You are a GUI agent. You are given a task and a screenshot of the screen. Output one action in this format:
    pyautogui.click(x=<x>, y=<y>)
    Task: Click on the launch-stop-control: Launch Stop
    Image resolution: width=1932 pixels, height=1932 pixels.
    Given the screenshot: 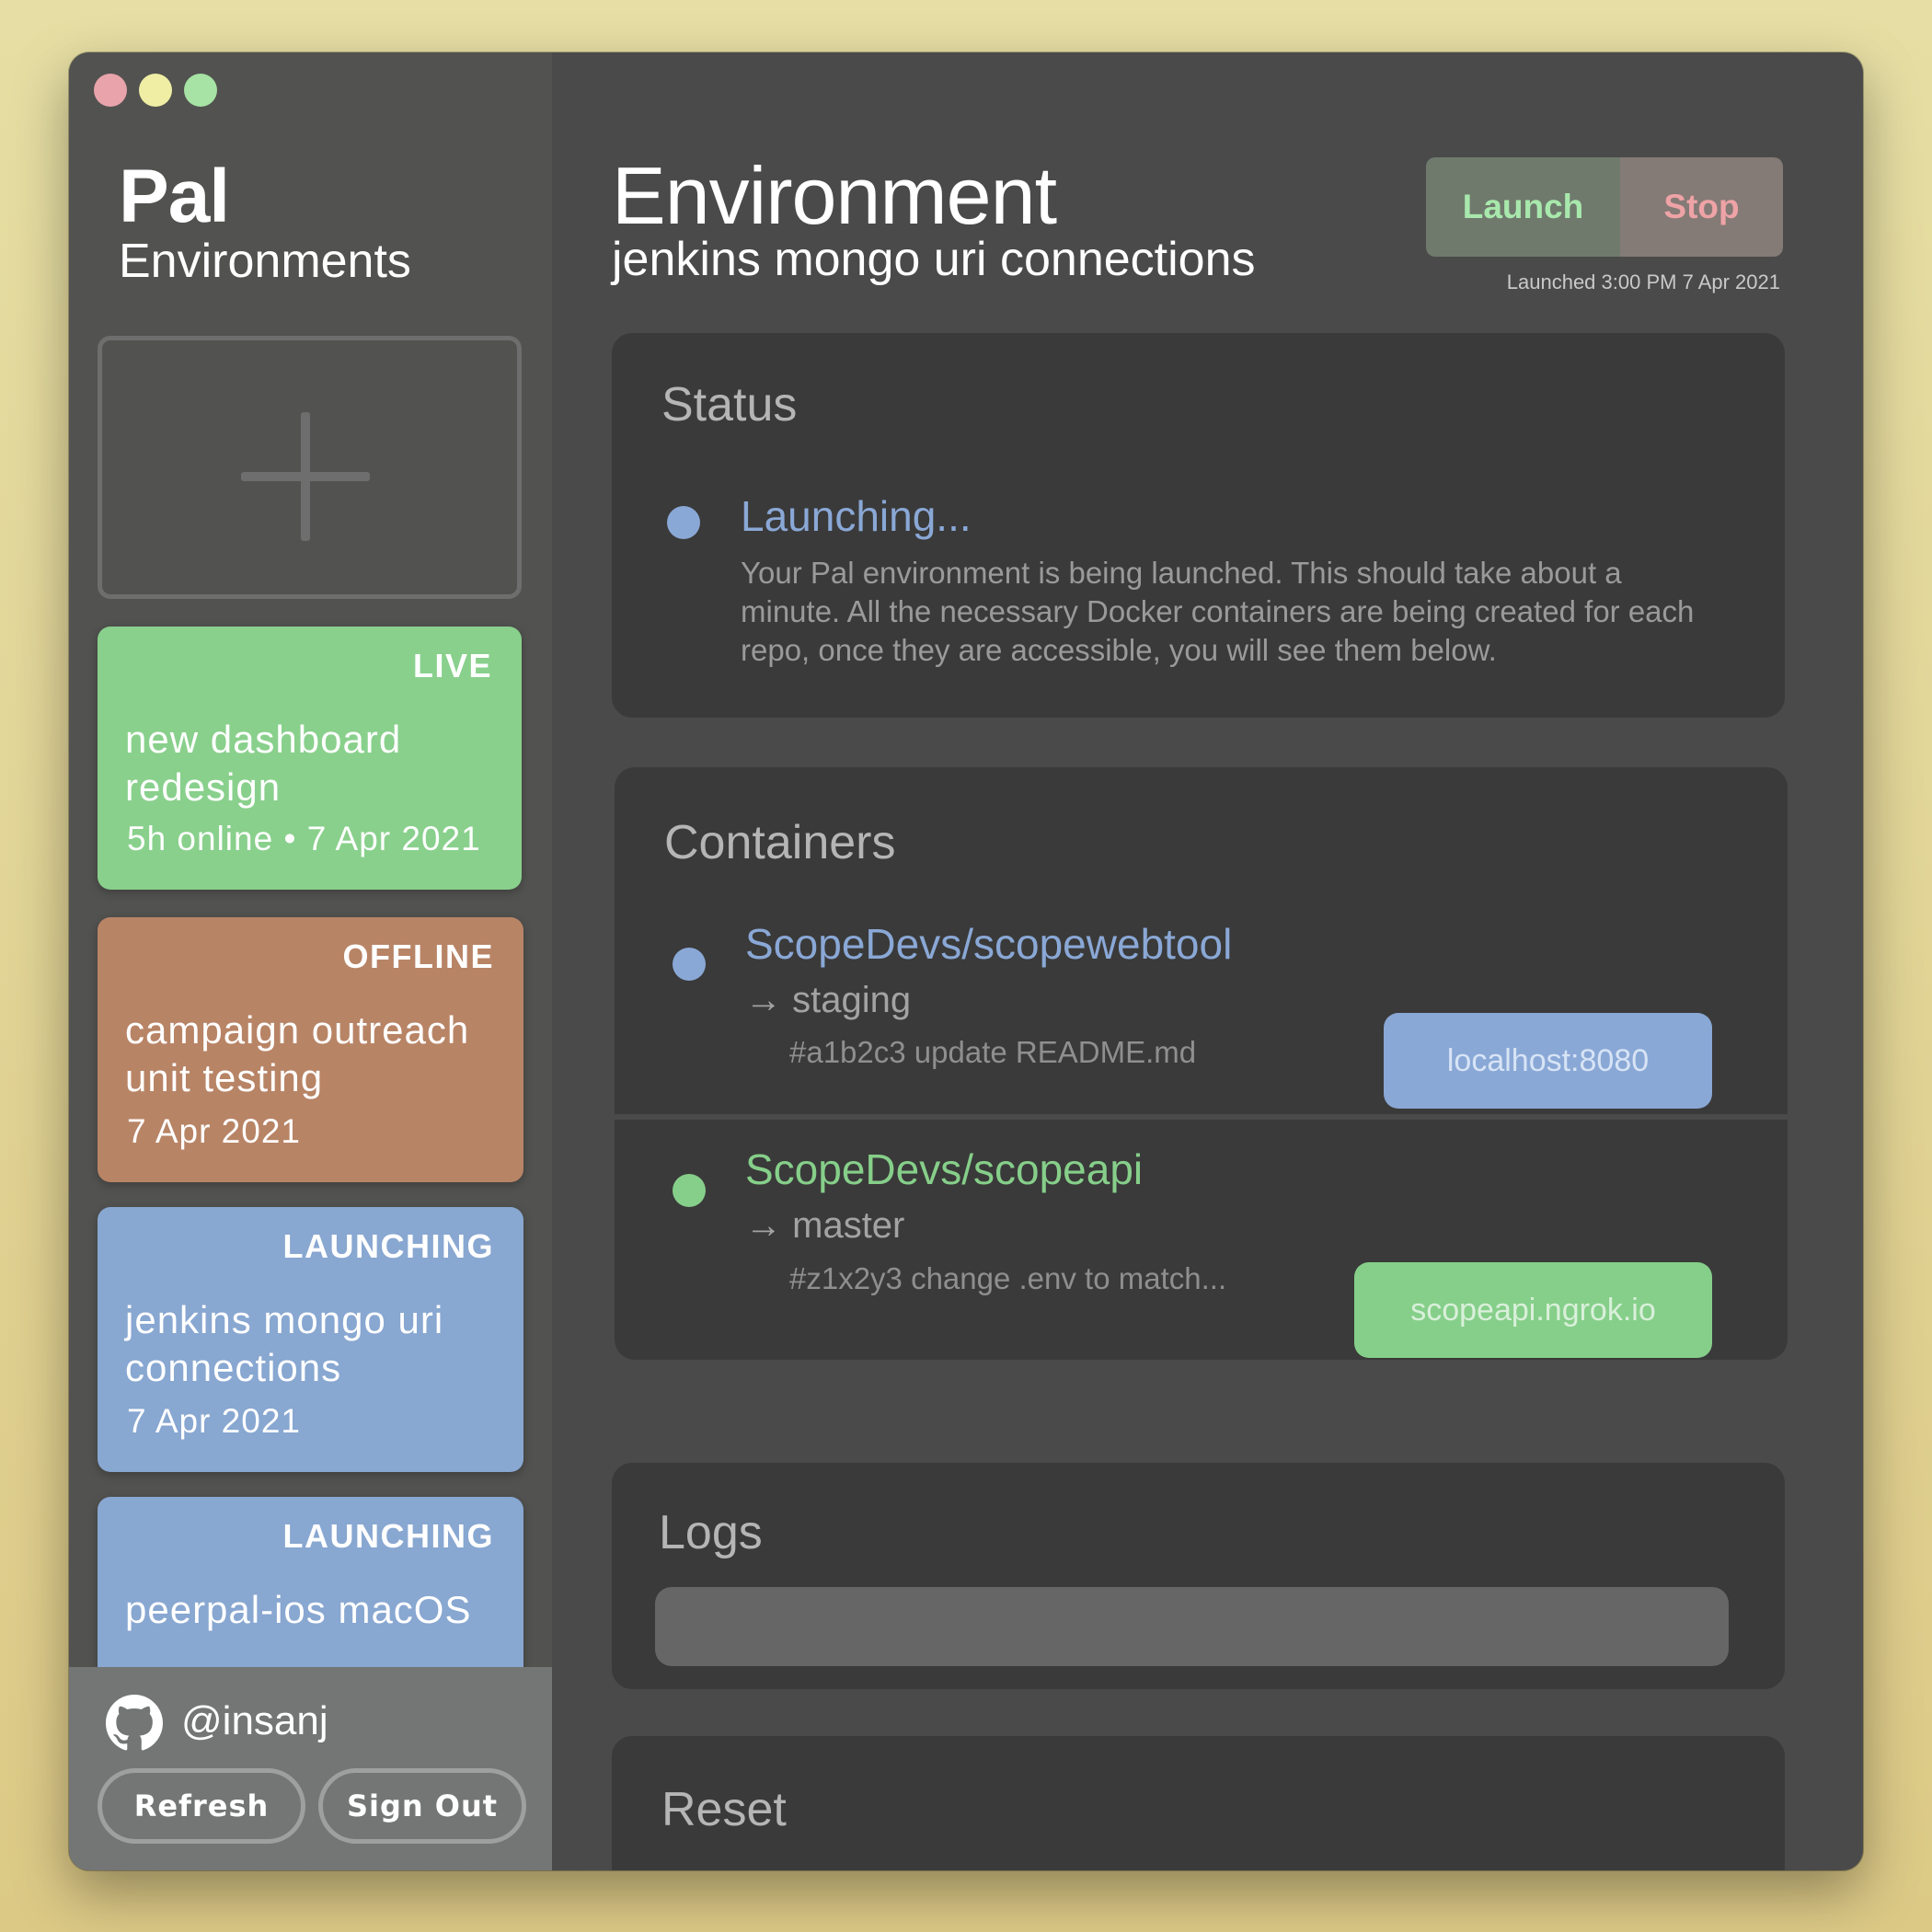 What is the action you would take?
    pyautogui.click(x=1604, y=207)
    